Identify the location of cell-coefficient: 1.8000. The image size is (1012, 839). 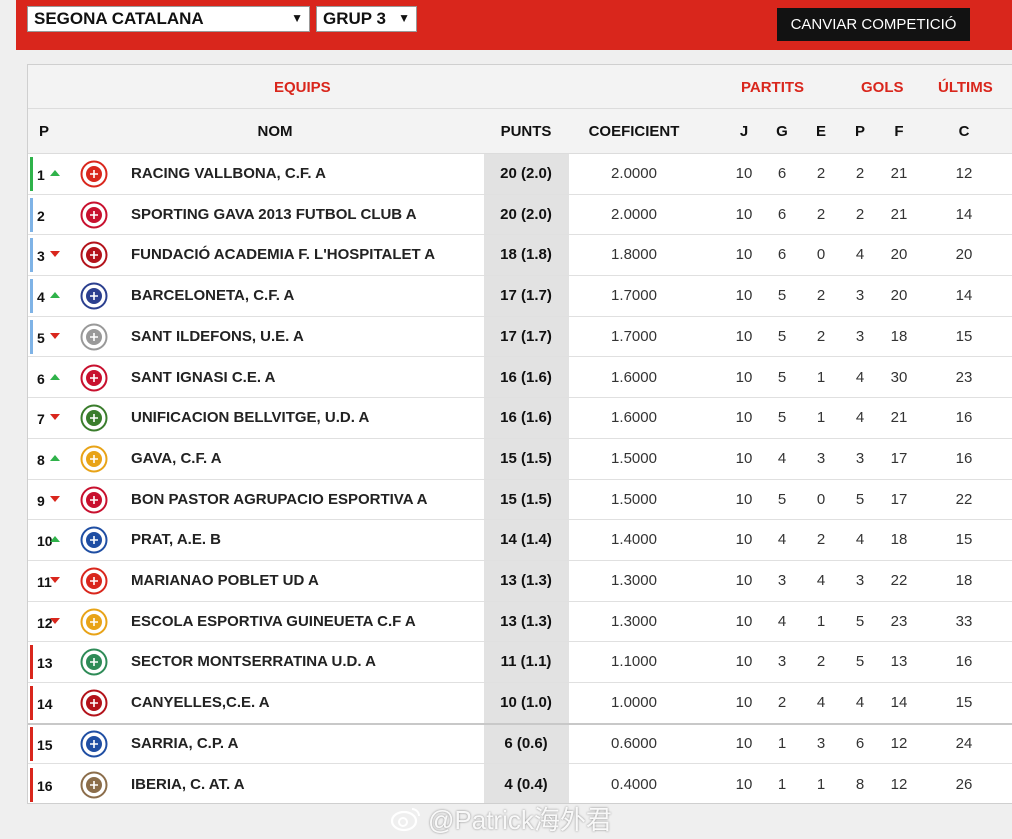
(634, 255).